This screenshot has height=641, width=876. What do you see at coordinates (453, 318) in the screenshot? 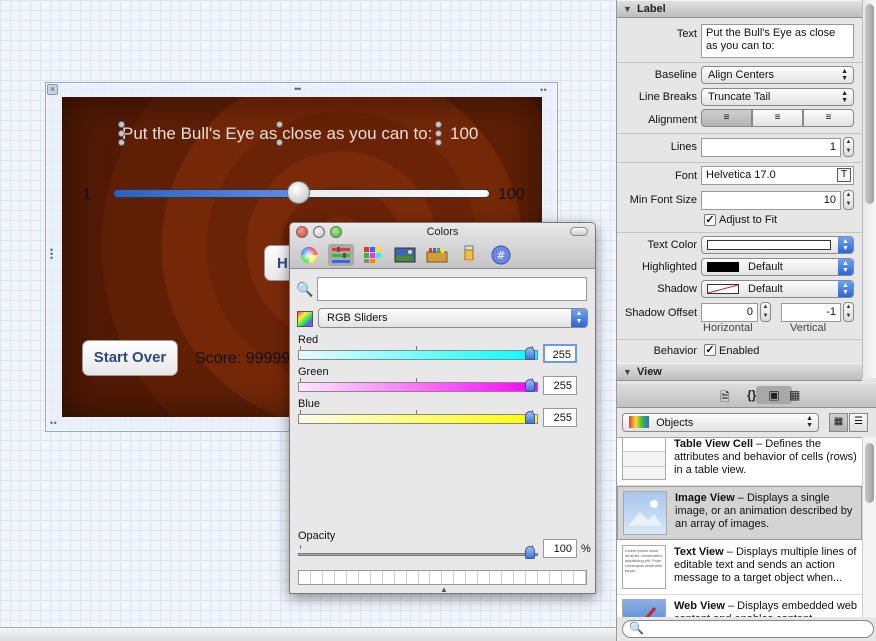
I see `slider-mode-select: RGB Sliders ▲ ▼` at bounding box center [453, 318].